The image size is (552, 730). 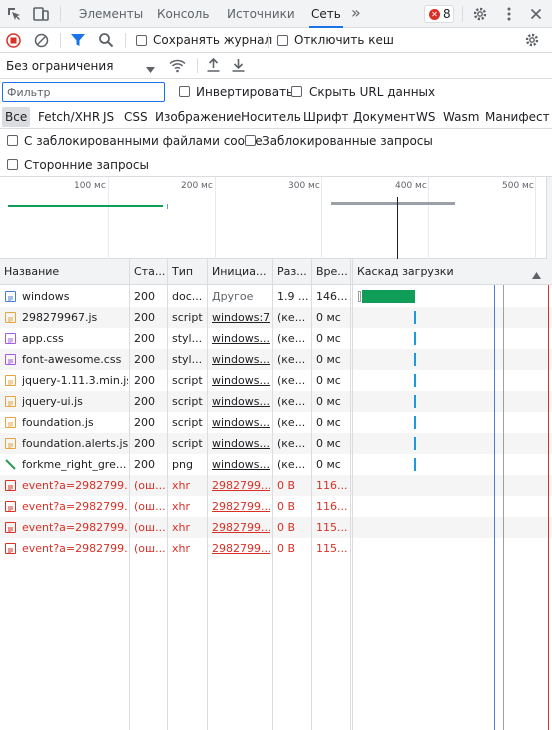 What do you see at coordinates (69, 117) in the screenshot?
I see `type-filter-fetch-xhr: Fetch/XHR` at bounding box center [69, 117].